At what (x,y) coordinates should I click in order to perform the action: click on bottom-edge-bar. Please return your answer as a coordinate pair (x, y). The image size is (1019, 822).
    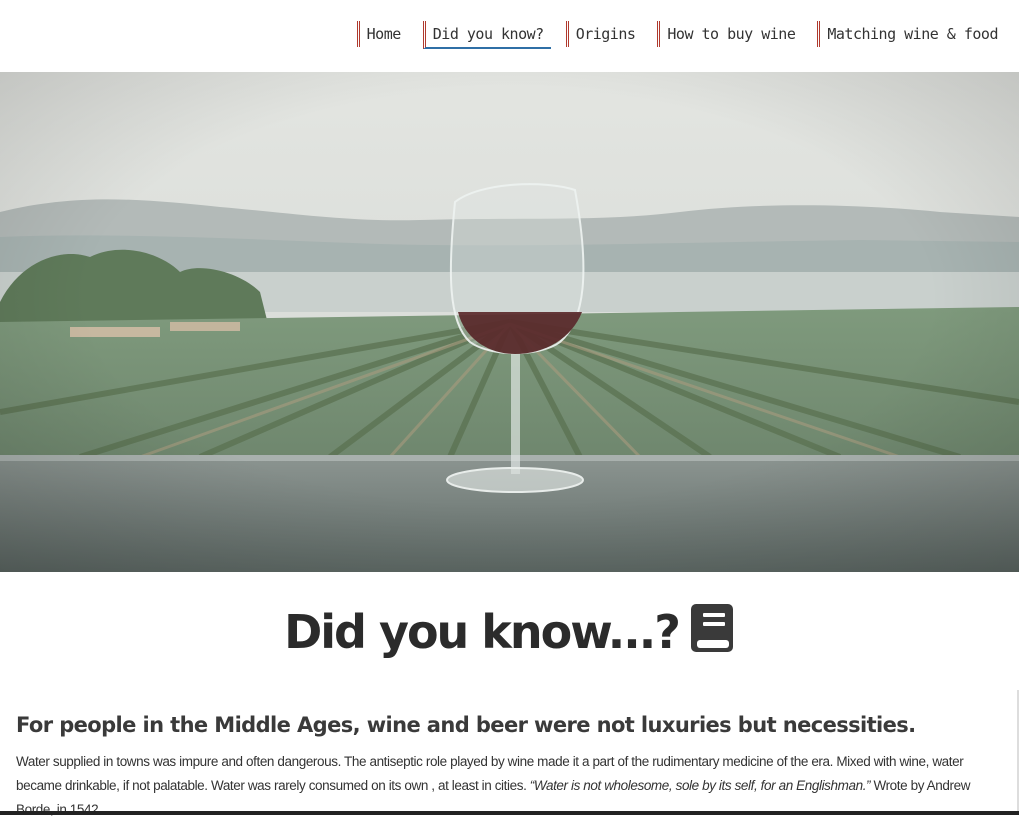
    Looking at the image, I should click on (509, 813).